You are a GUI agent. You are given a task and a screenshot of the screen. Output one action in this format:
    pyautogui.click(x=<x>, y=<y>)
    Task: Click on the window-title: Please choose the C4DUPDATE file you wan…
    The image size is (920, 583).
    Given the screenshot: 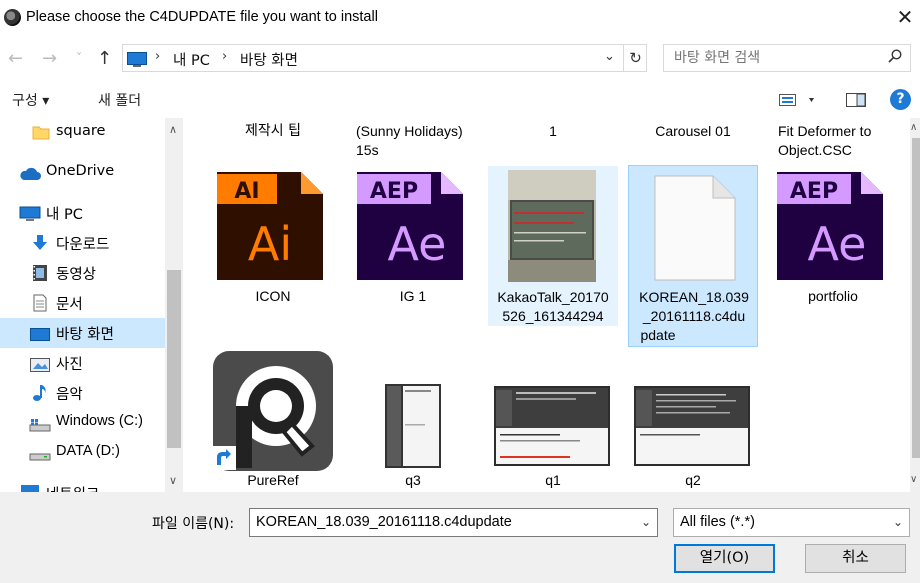 What is the action you would take?
    pyautogui.click(x=202, y=17)
    